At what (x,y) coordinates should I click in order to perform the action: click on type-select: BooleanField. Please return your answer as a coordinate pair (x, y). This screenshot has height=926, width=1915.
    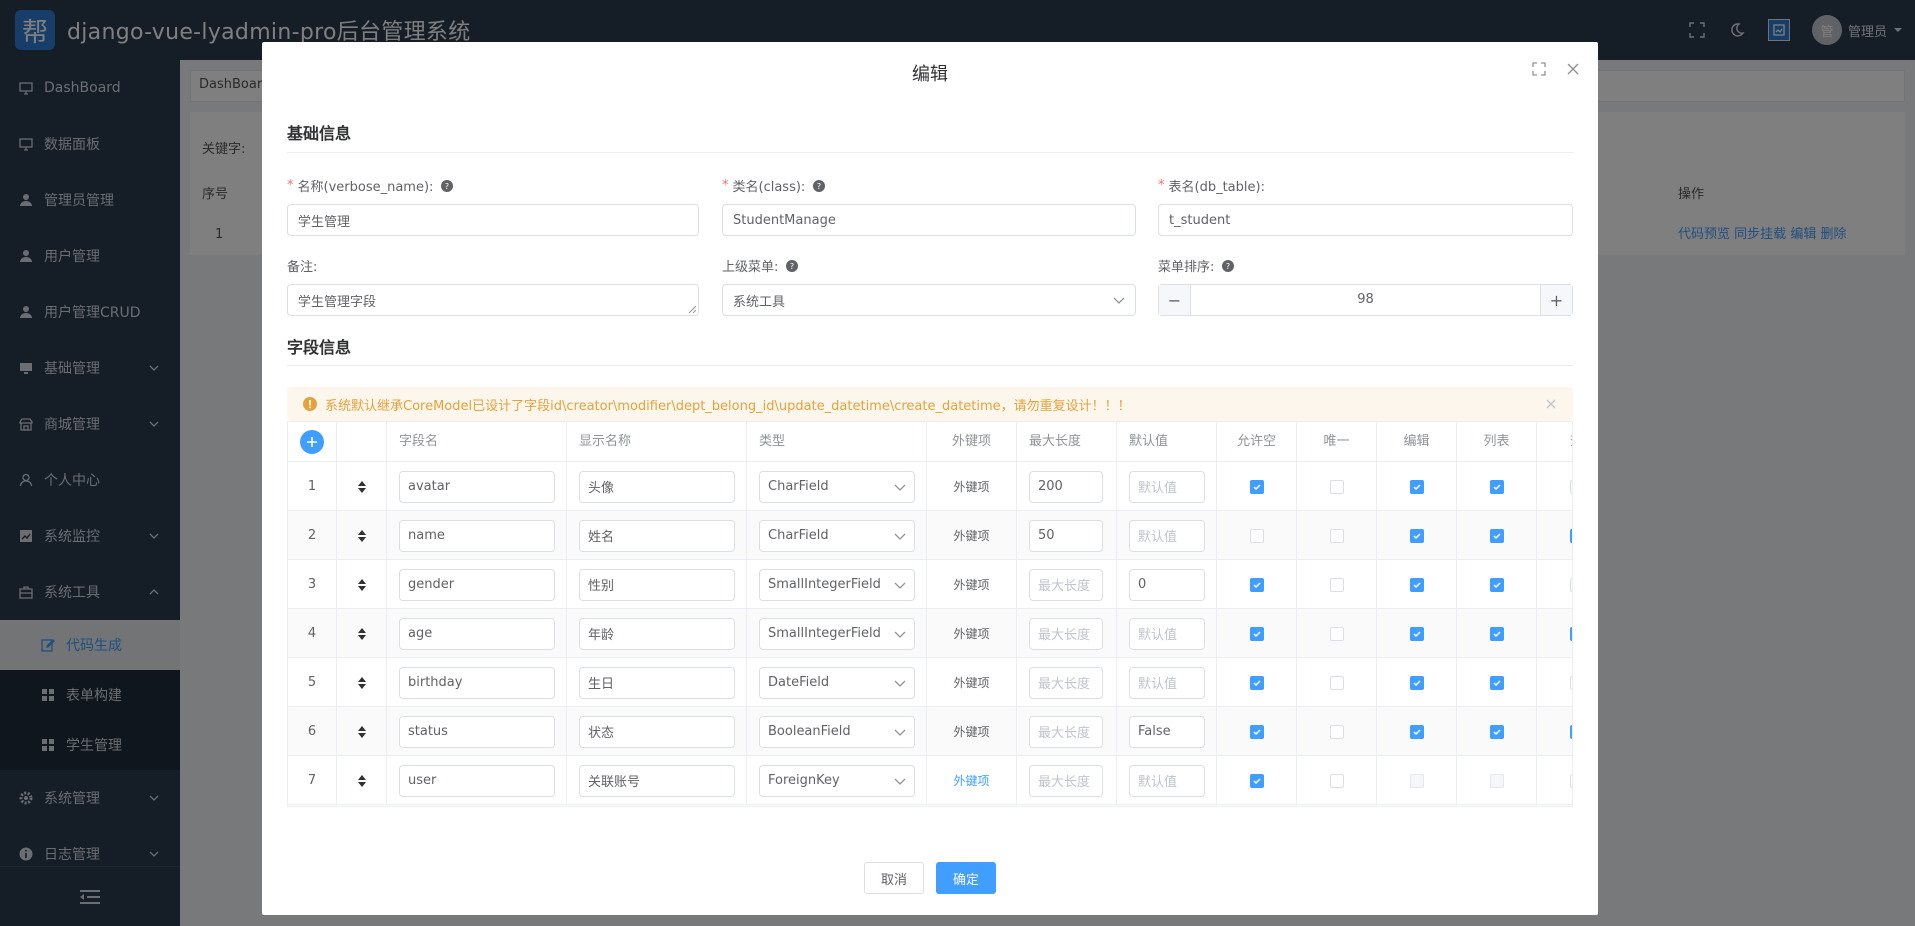
    Looking at the image, I should click on (837, 731).